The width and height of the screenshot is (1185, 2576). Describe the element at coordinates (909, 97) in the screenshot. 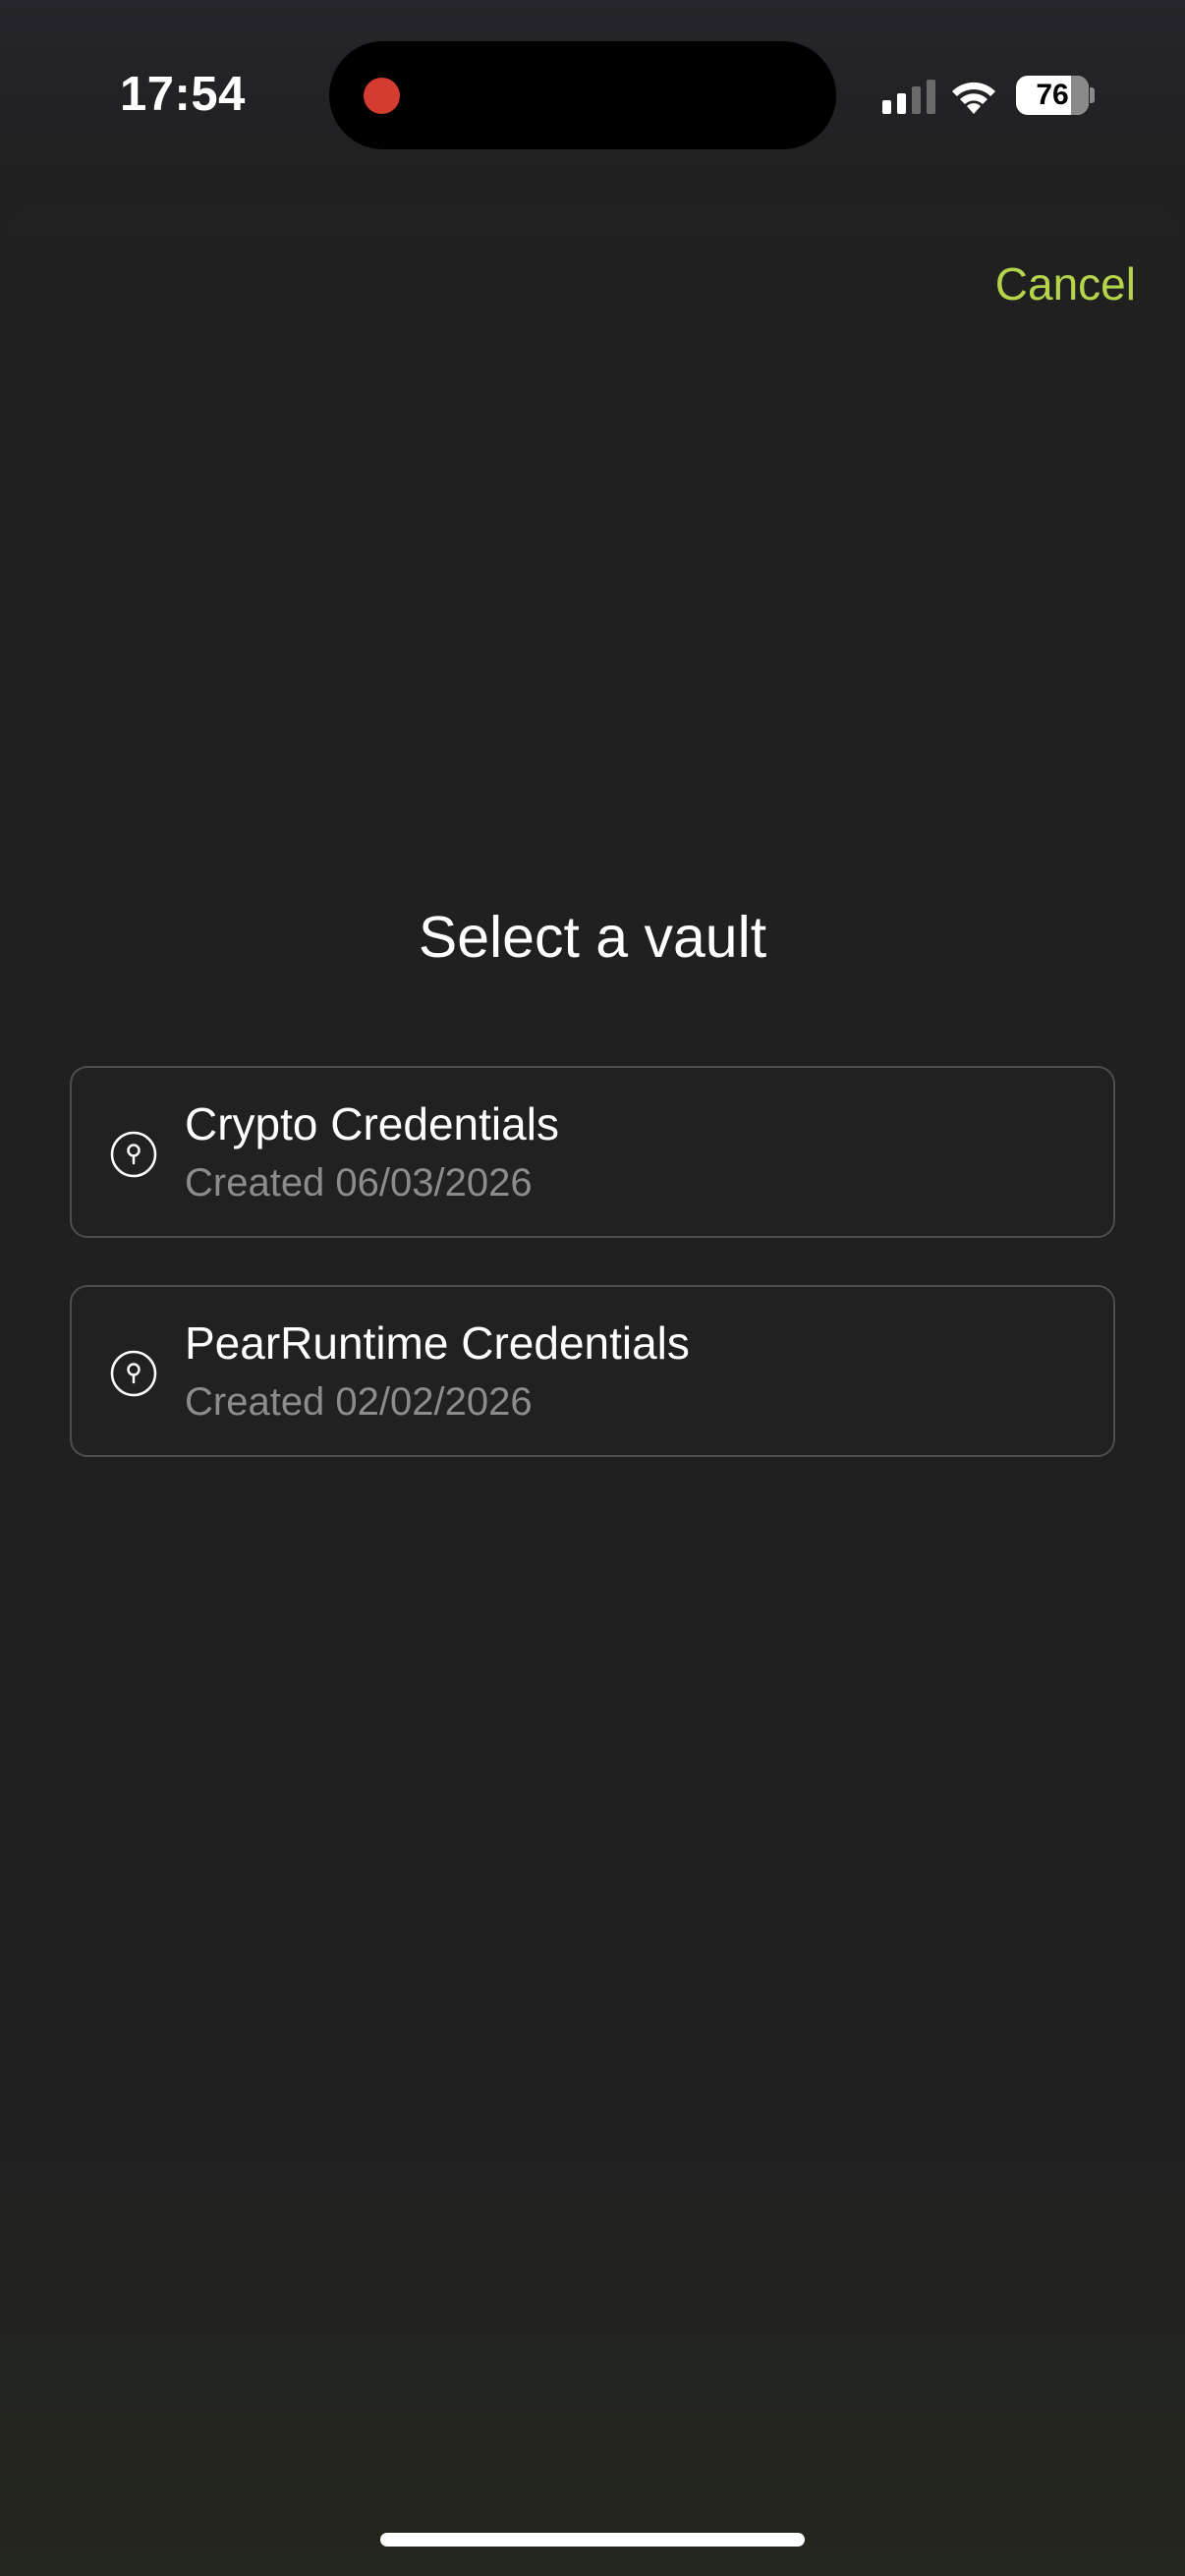

I see `signal-icon` at that location.